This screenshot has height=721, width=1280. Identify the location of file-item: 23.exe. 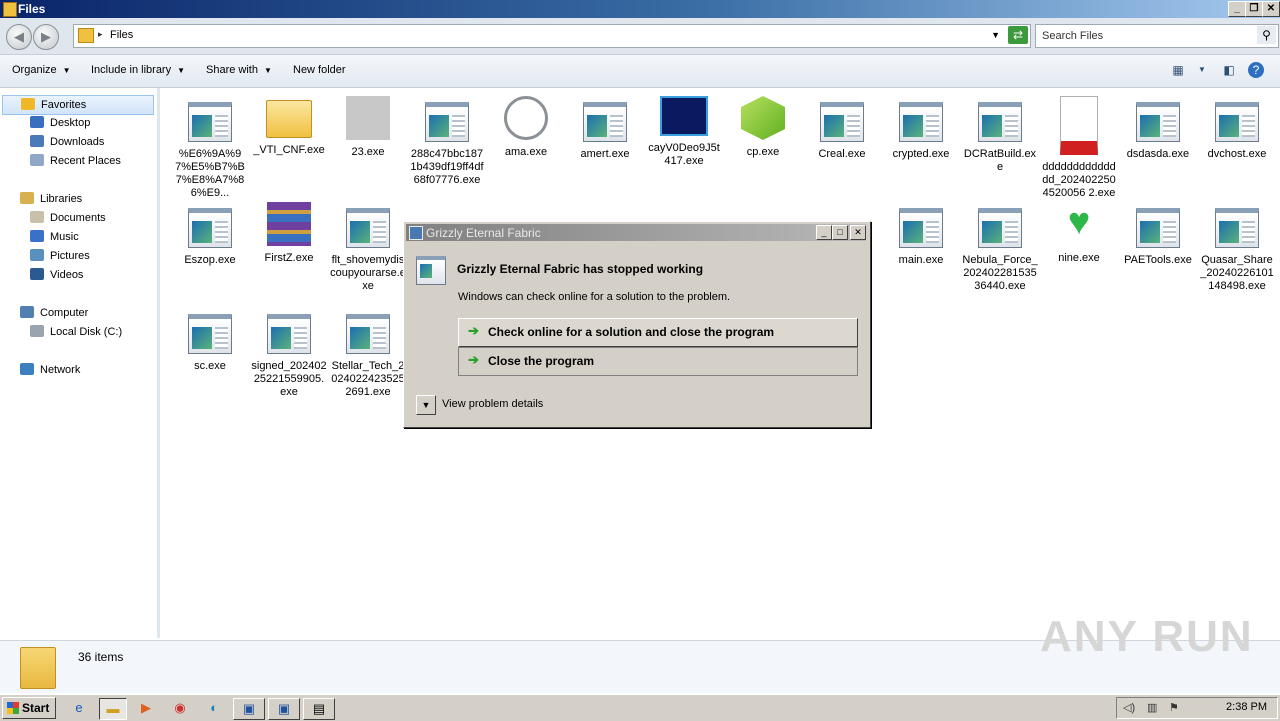
(368, 127).